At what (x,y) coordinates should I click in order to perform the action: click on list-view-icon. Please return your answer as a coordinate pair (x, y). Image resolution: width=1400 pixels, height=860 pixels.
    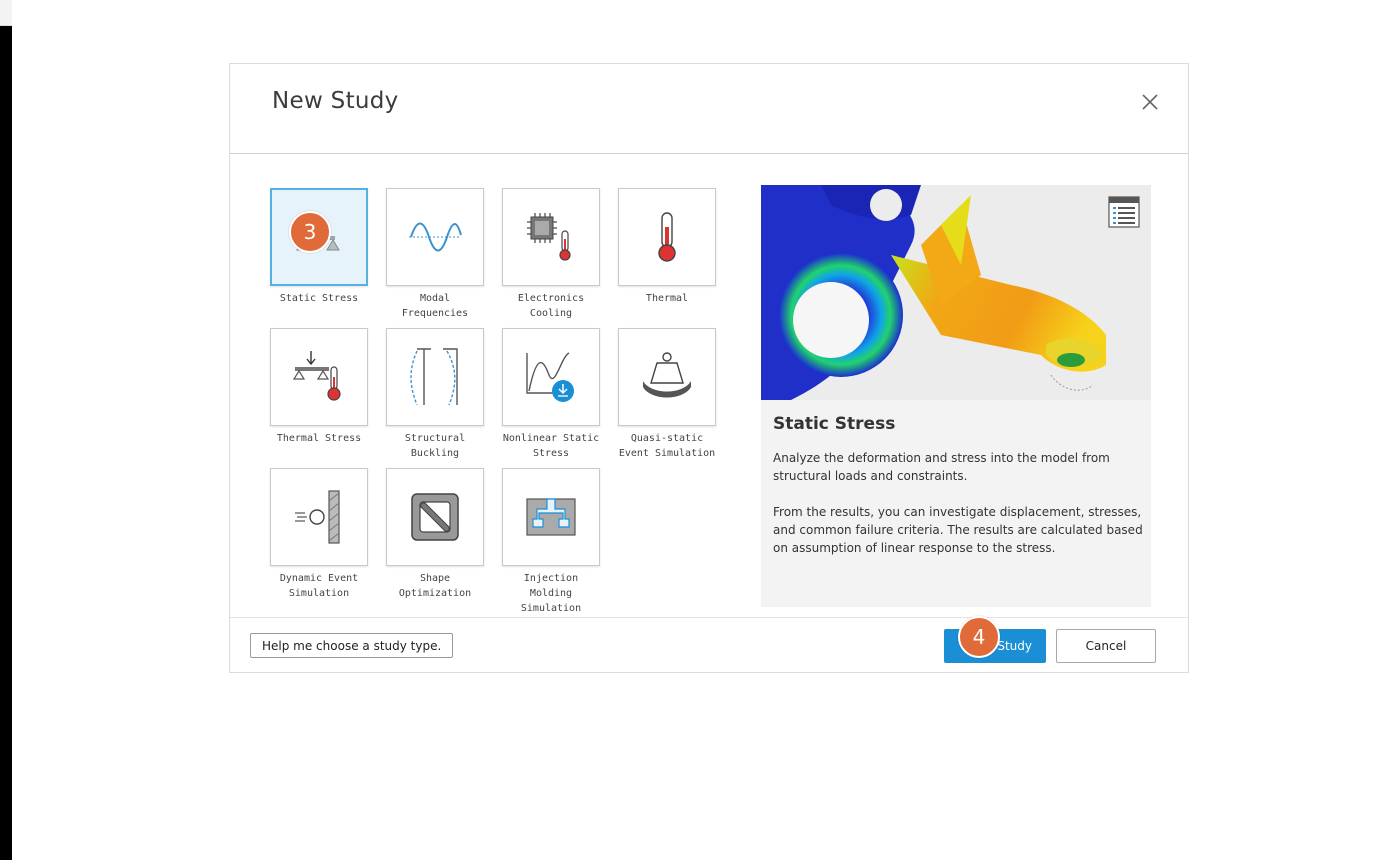
    Looking at the image, I should click on (1124, 212).